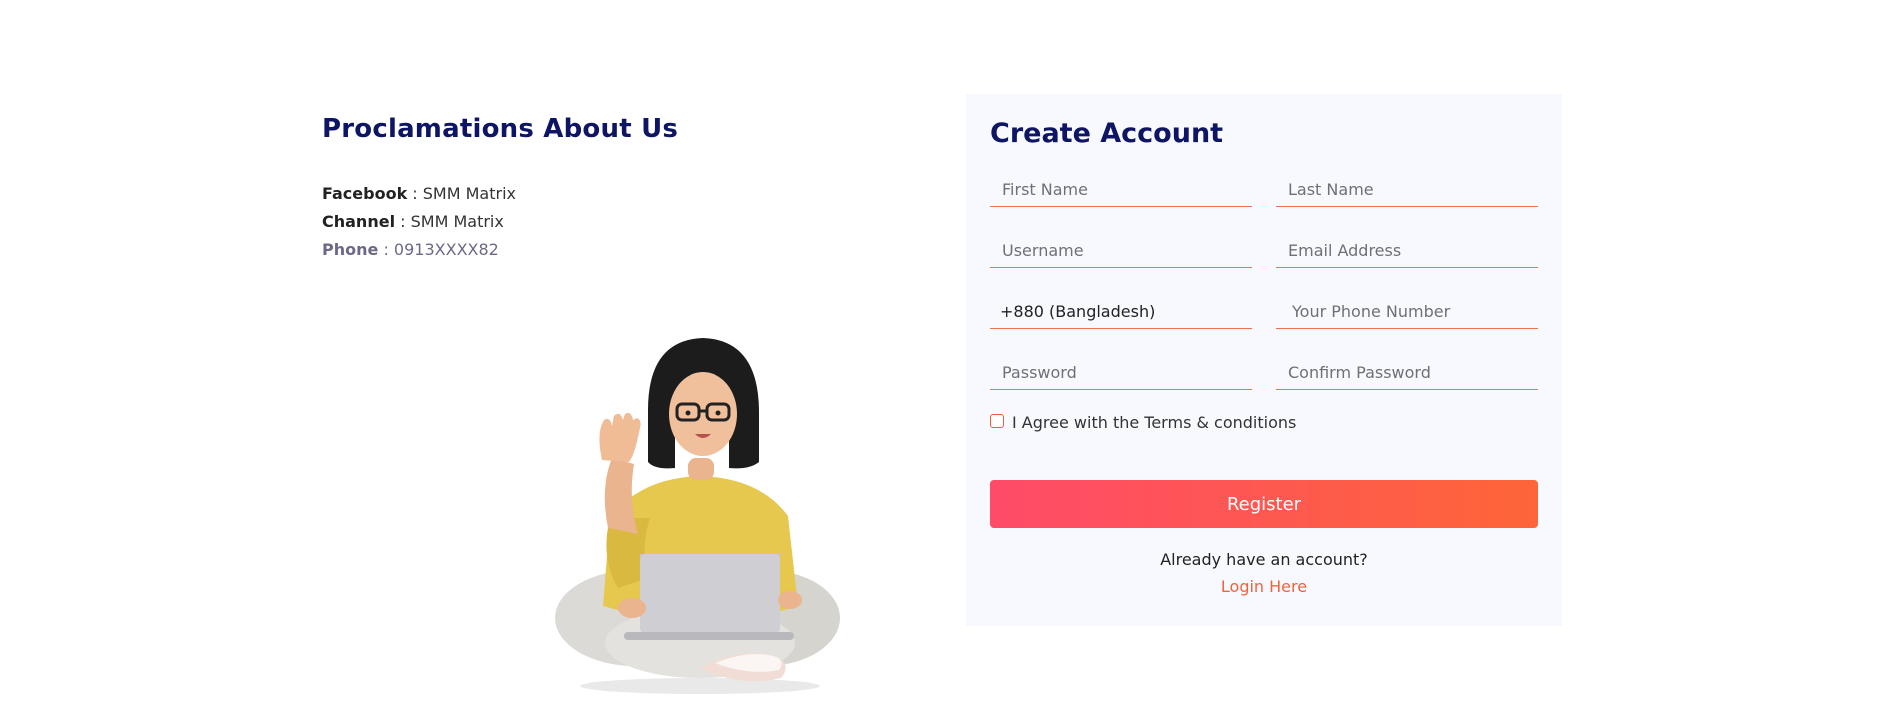 The width and height of the screenshot is (1884, 710). I want to click on username-field-wrapper, so click(1121, 250).